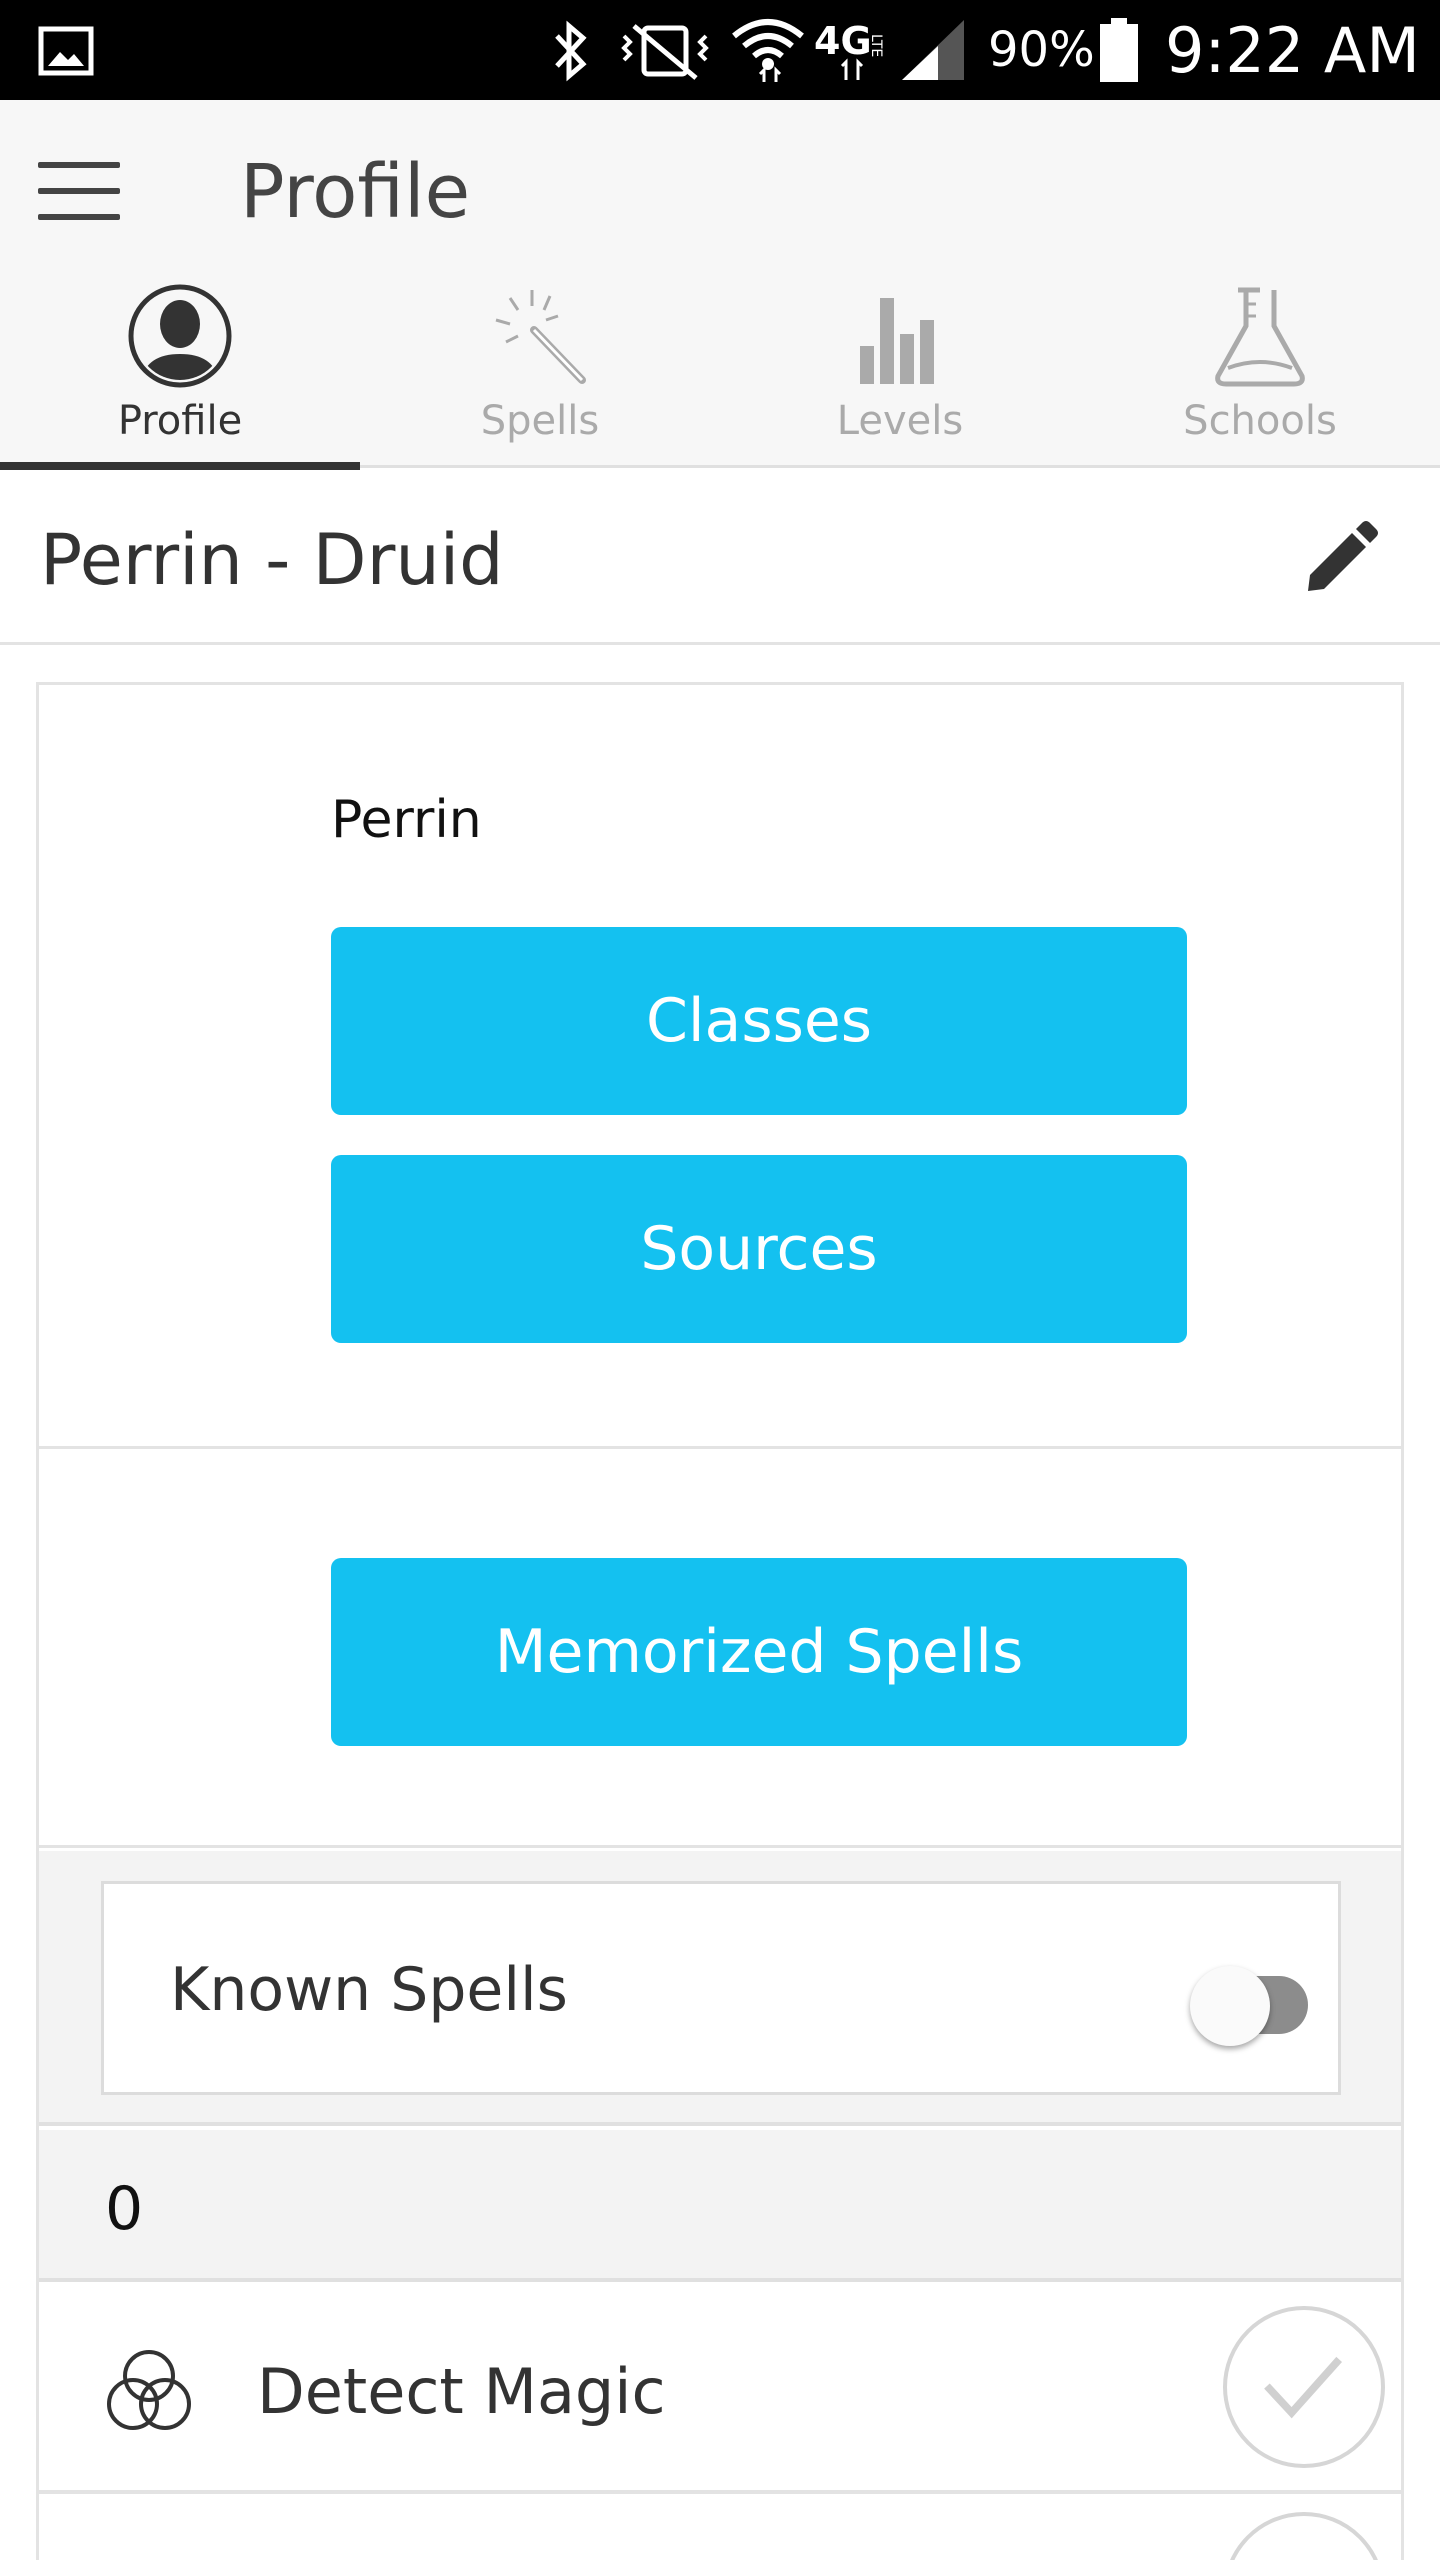 The height and width of the screenshot is (2560, 1440). I want to click on checkmark-icon, so click(1303, 2387).